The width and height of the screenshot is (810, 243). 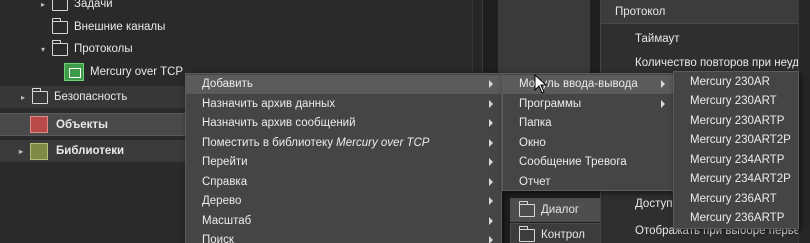 I want to click on menu-item-label: Mercury 230ARTP, so click(x=737, y=120).